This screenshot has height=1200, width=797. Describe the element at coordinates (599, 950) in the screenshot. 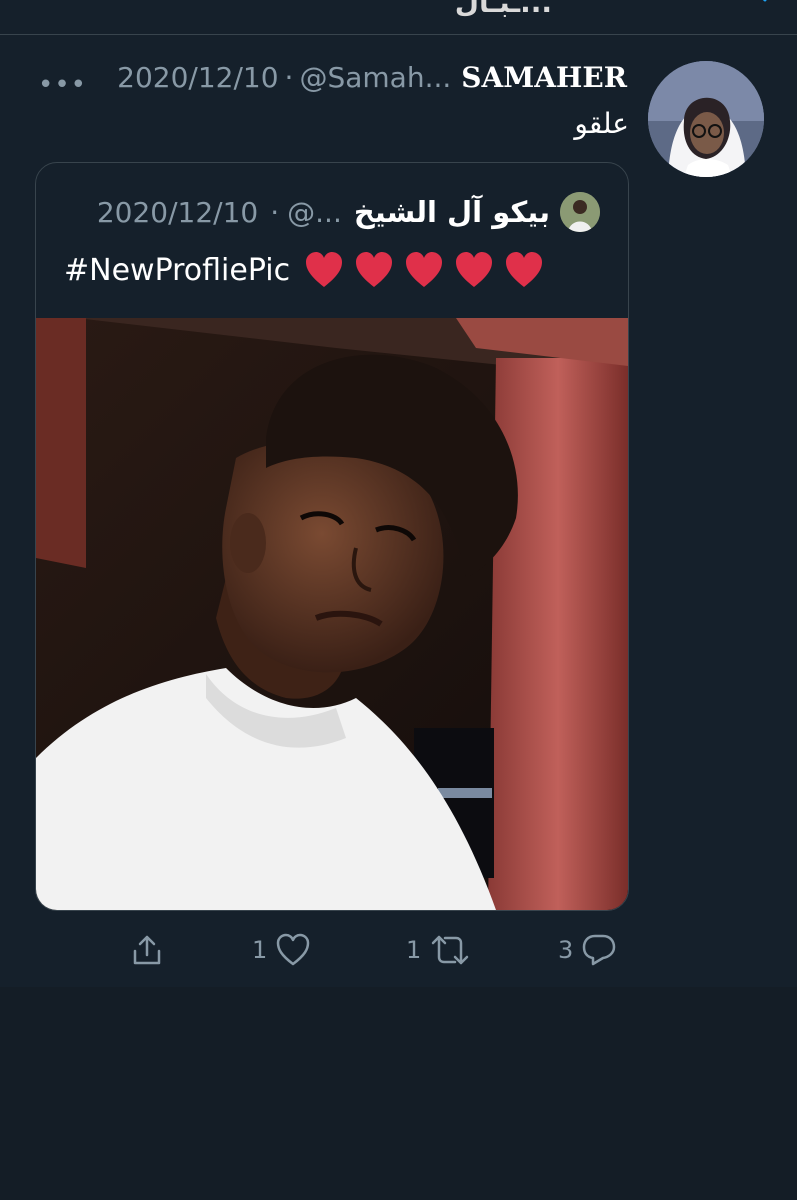

I see `reply-icon` at that location.